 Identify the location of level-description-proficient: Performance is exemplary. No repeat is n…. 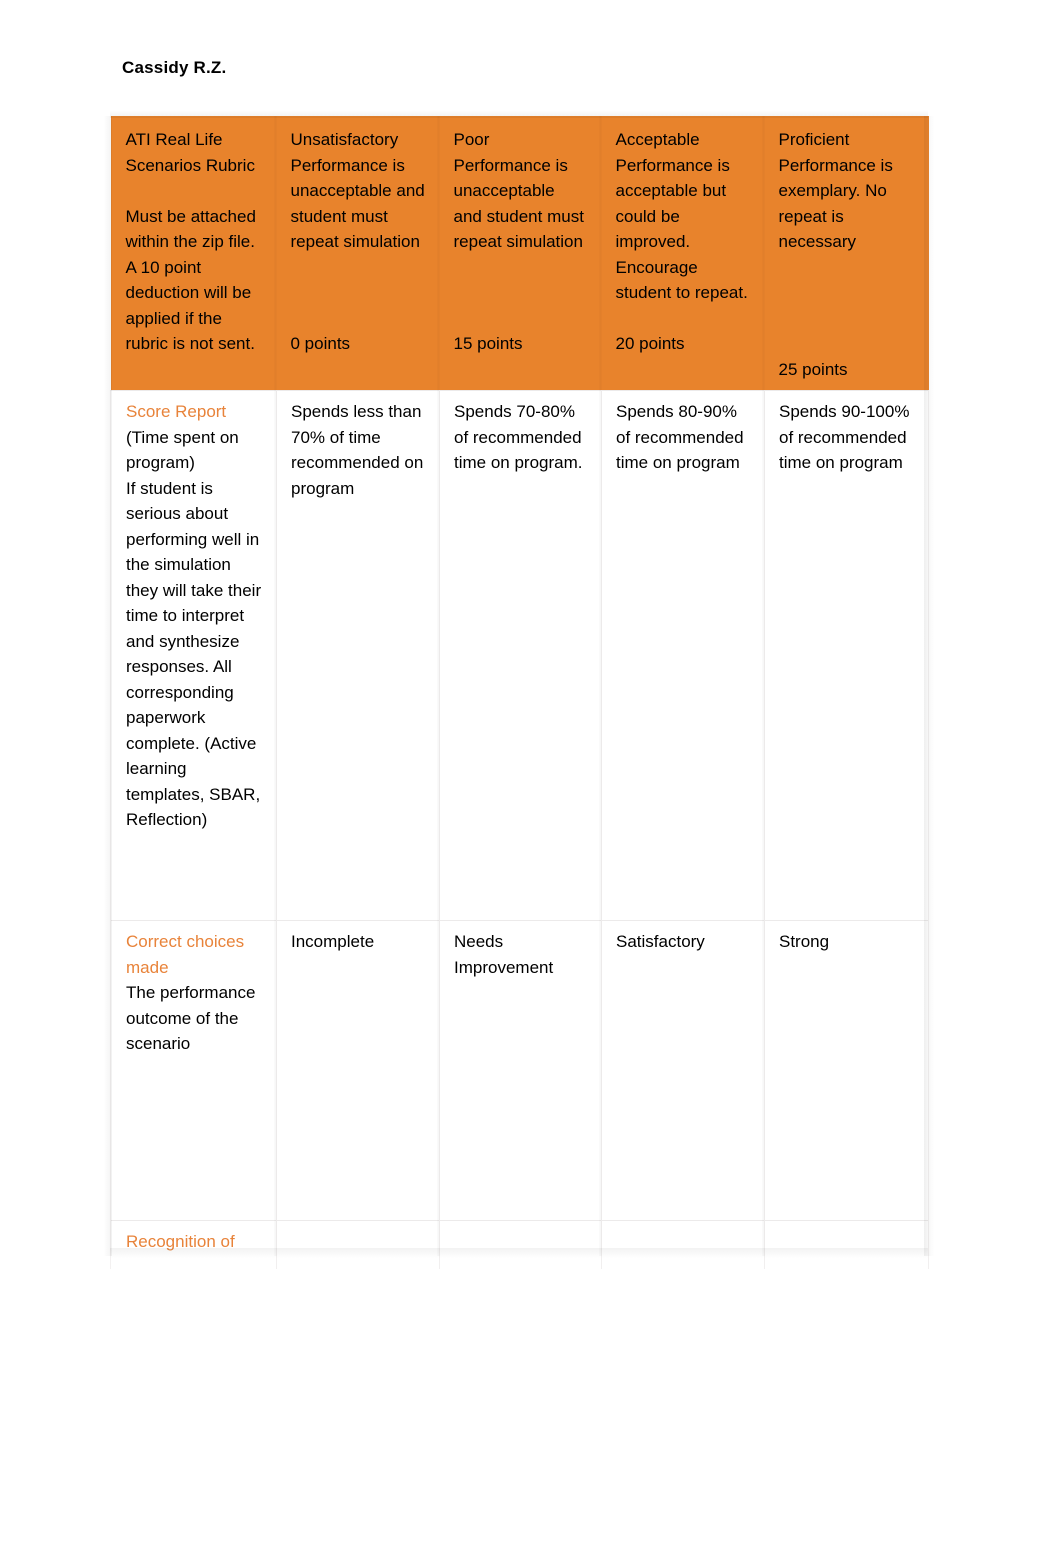
(835, 203).